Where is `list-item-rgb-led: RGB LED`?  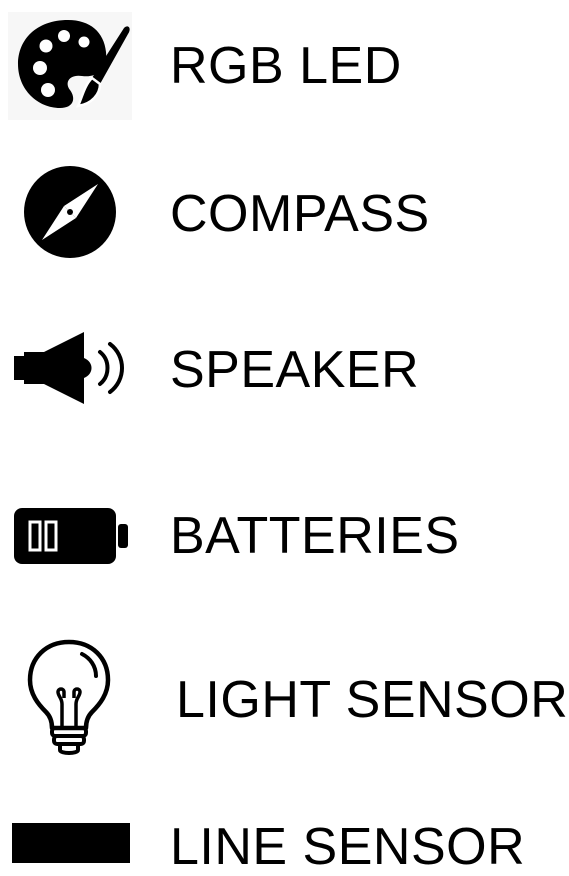 list-item-rgb-led: RGB LED is located at coordinates (284, 65).